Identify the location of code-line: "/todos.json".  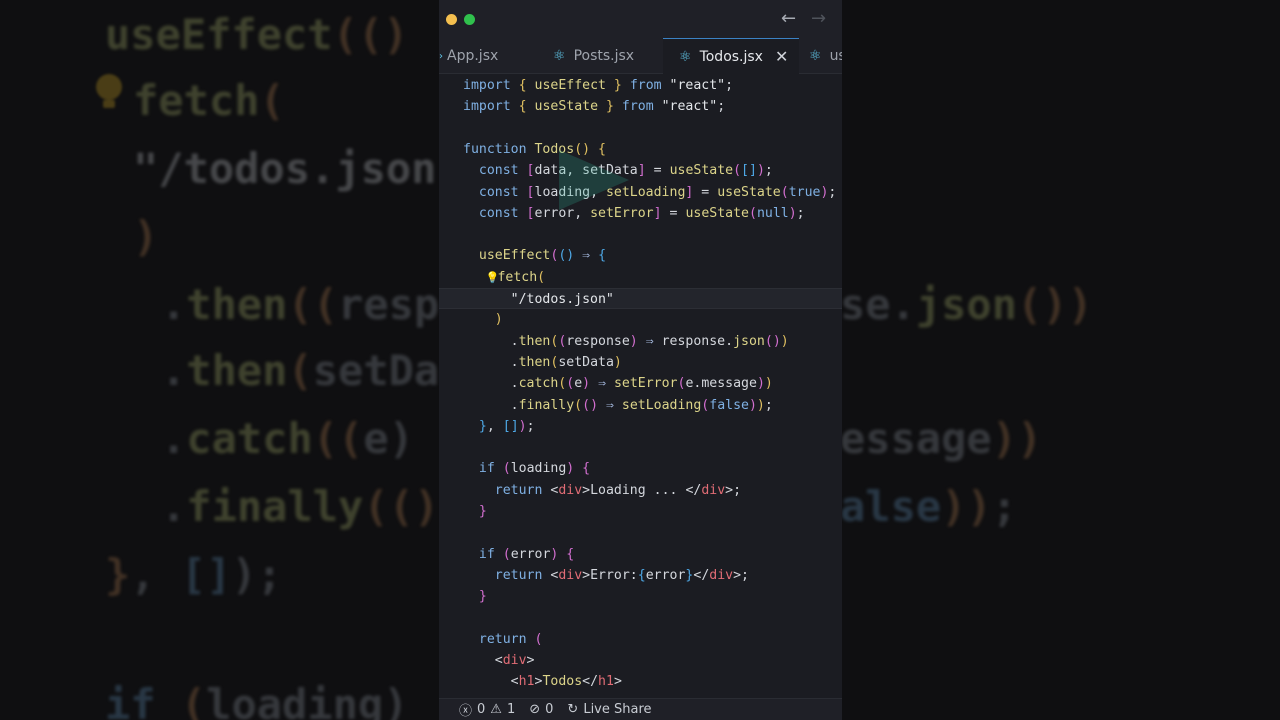
(640, 298).